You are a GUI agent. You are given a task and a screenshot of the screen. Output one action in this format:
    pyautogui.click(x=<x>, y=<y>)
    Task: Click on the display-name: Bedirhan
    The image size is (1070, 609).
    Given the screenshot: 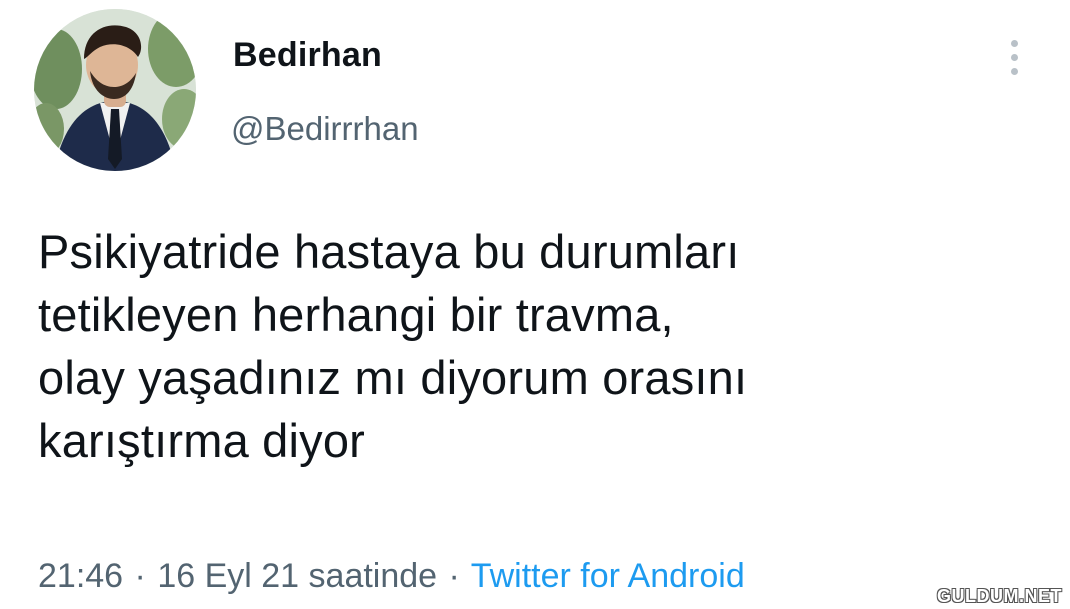 What is the action you would take?
    pyautogui.click(x=307, y=55)
    